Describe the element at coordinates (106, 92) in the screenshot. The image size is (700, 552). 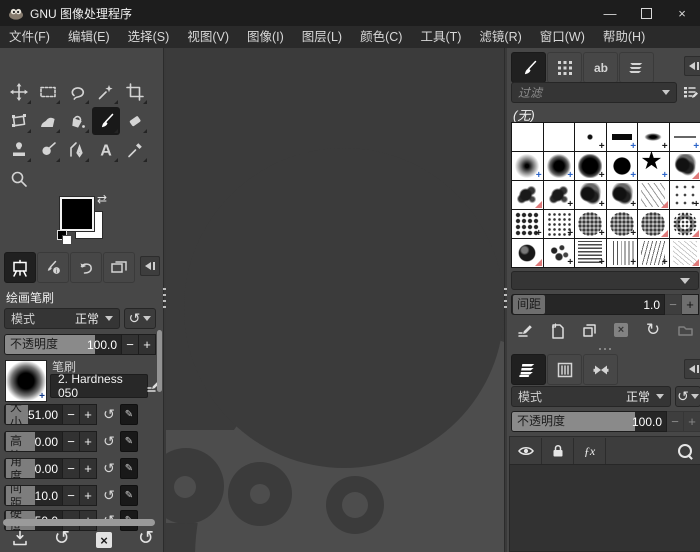
I see `tool-fuzzy-select` at that location.